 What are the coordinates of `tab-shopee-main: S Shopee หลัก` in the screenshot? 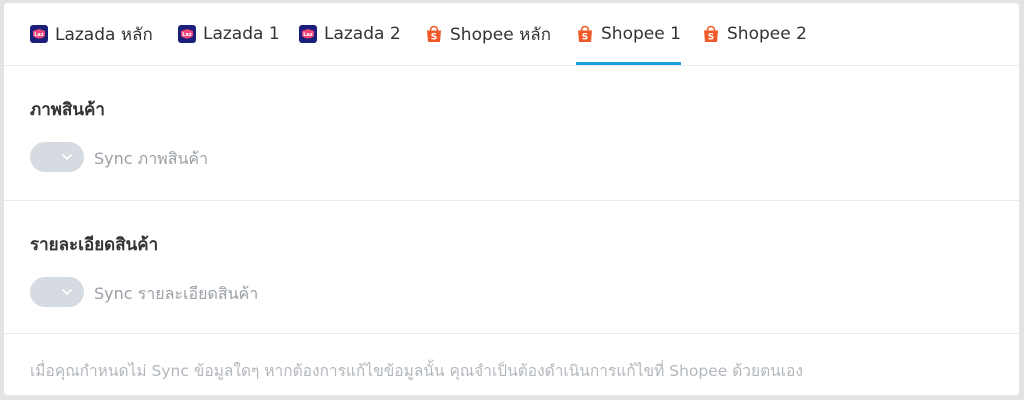 It's located at (488, 34).